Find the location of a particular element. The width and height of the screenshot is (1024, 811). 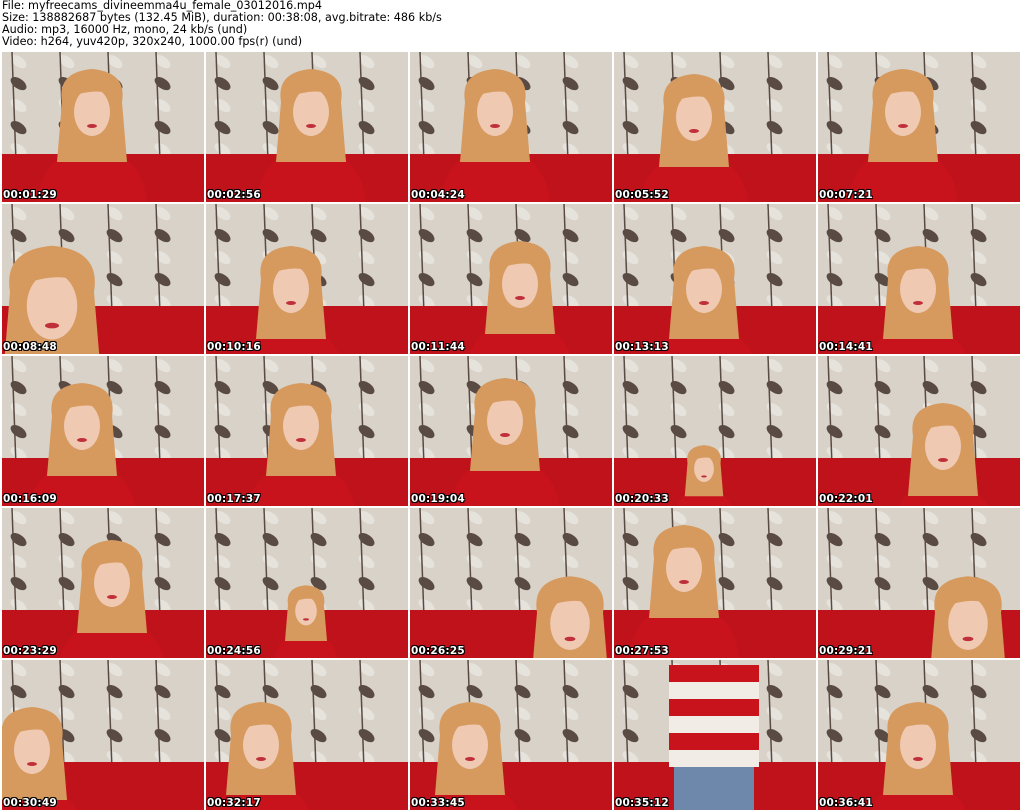

video-thumbnail: 00:01:29 is located at coordinates (103, 127).